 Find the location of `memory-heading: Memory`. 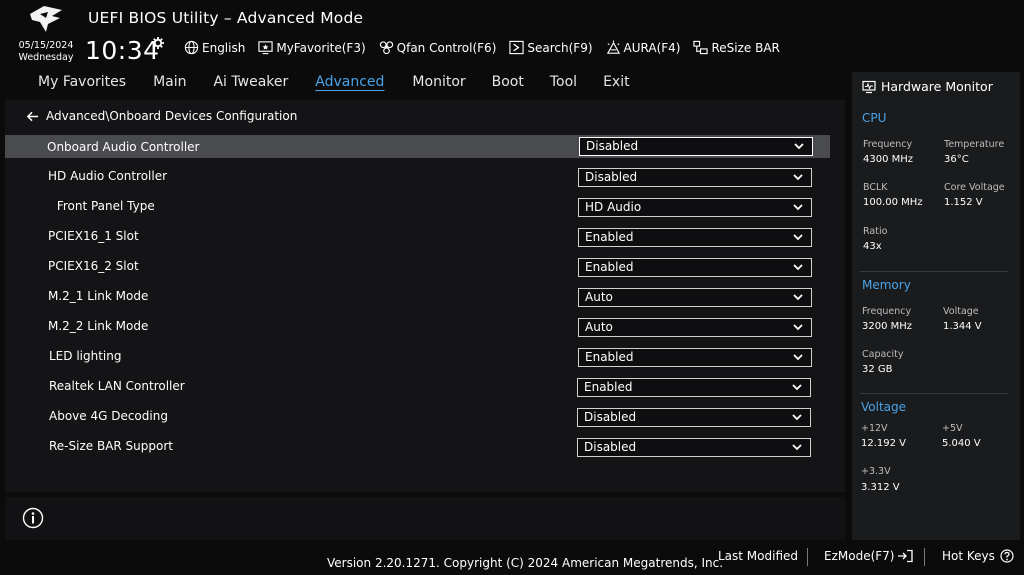

memory-heading: Memory is located at coordinates (886, 285).